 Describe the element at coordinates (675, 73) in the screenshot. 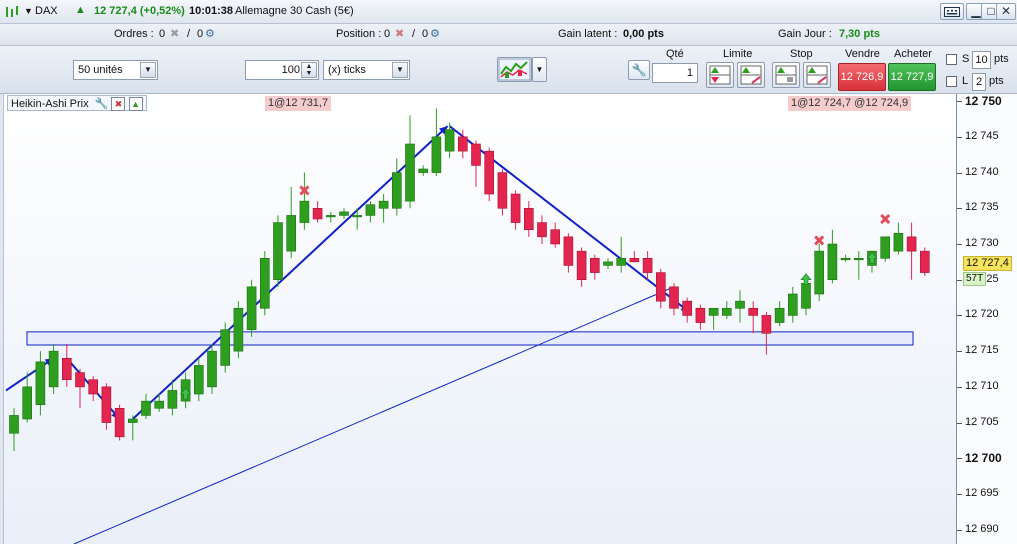

I see `qty-input: 1` at that location.